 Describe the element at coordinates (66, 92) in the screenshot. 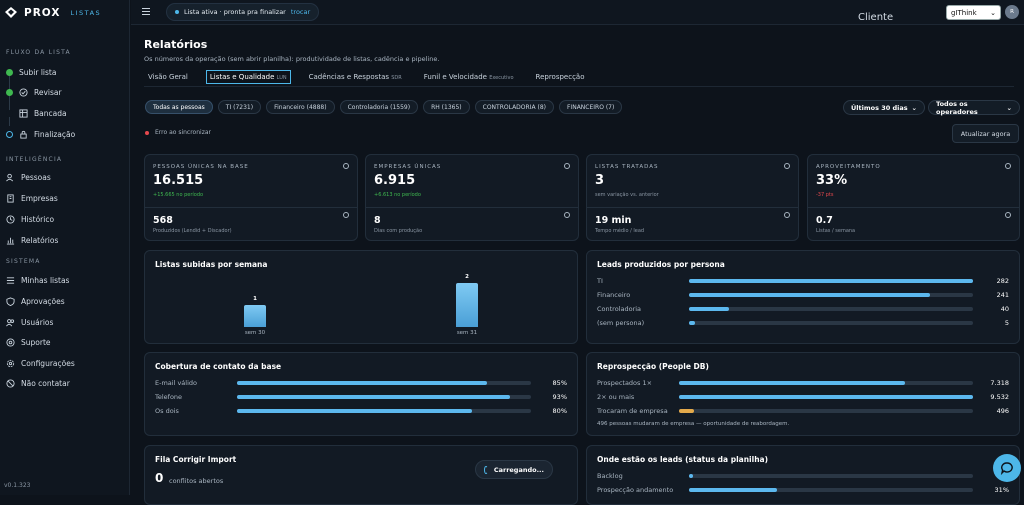

I see `sidebar-item-revisar: Revisar` at that location.